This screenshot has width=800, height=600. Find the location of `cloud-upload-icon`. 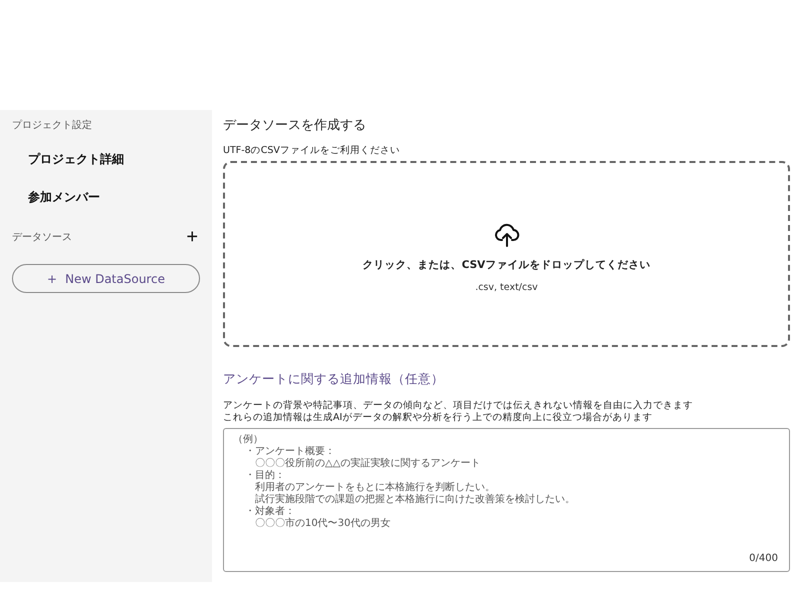

cloud-upload-icon is located at coordinates (507, 235).